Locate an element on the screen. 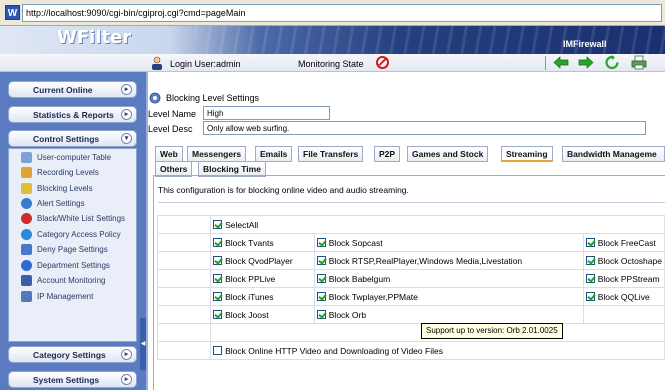 The image size is (665, 390). block-http-video-checkbox is located at coordinates (218, 350).